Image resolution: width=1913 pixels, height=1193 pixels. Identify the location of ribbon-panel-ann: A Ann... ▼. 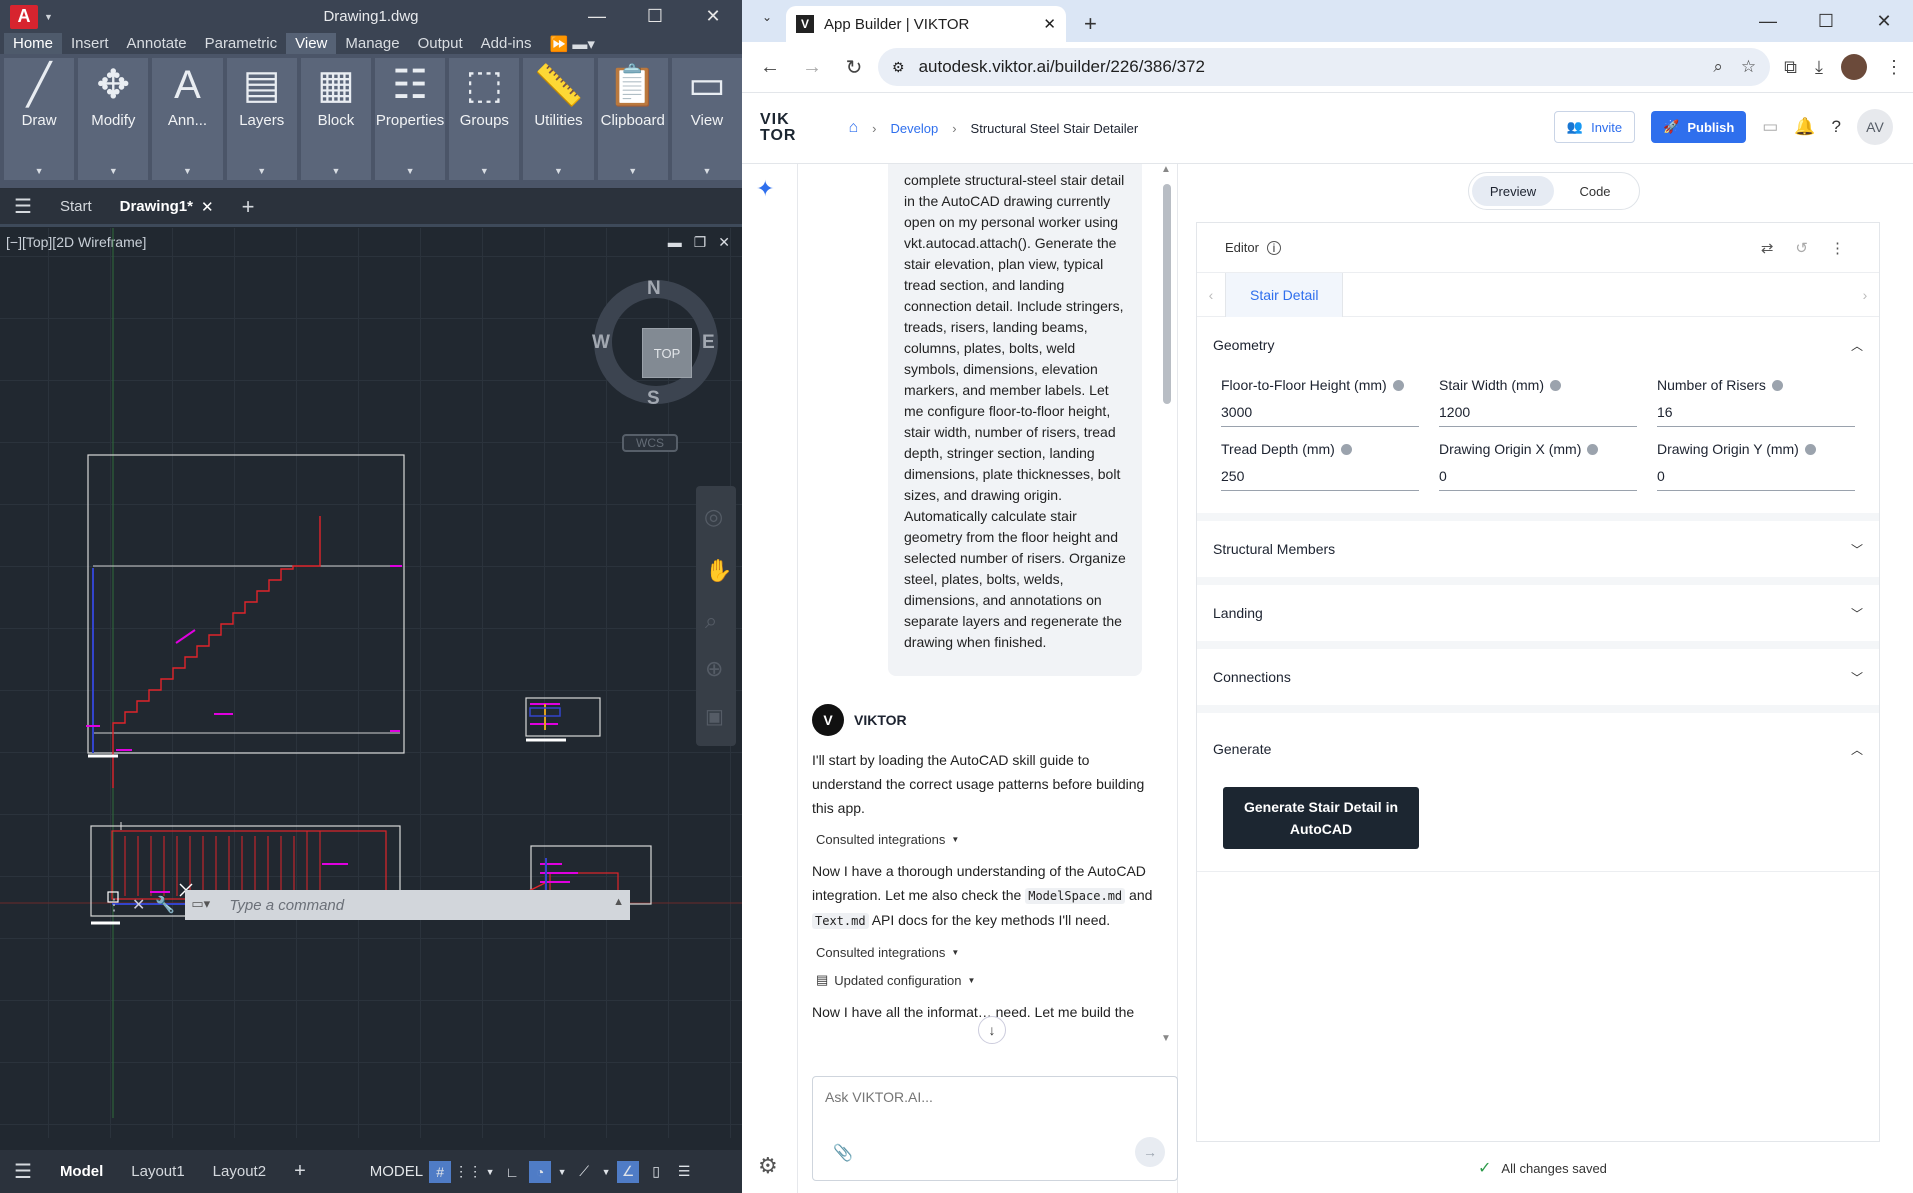
(187, 119).